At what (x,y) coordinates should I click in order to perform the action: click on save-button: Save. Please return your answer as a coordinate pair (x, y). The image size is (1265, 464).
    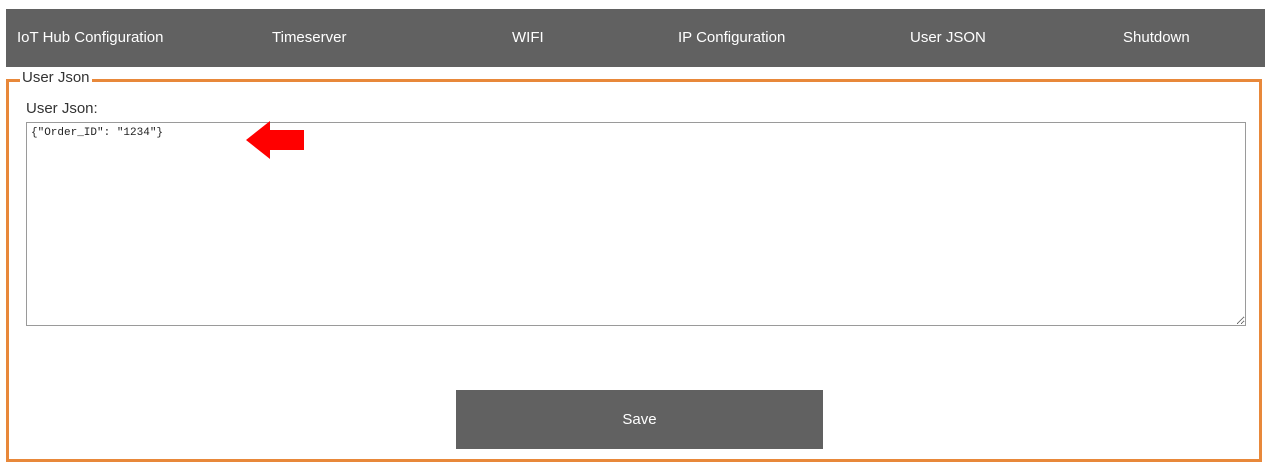
    Looking at the image, I should click on (639, 419).